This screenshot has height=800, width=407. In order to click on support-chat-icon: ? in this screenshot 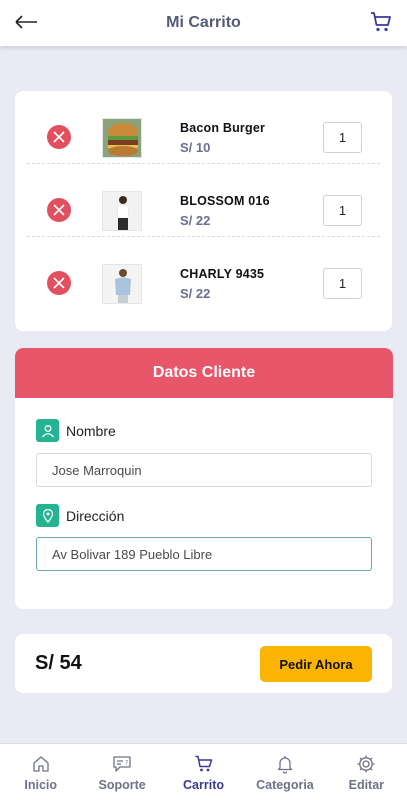, I will do `click(122, 764)`.